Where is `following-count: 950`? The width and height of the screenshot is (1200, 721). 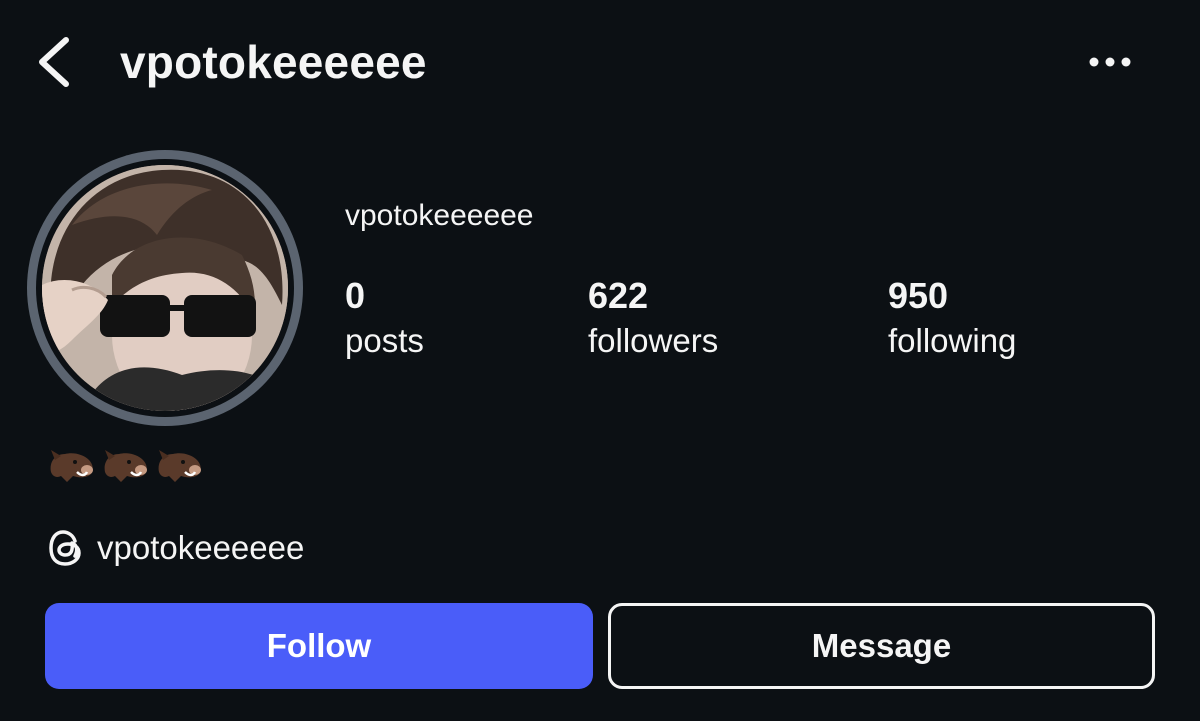
following-count: 950 is located at coordinates (918, 295).